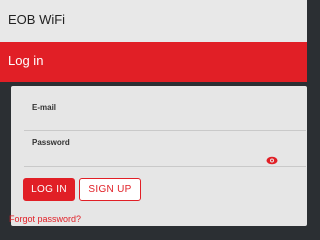 This screenshot has height=240, width=320. What do you see at coordinates (37, 19) in the screenshot?
I see `app-title: EOB WiFi` at bounding box center [37, 19].